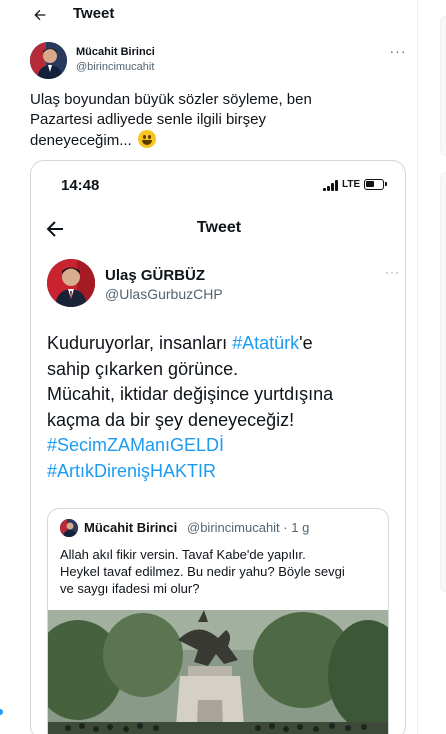 This screenshot has height=734, width=446. Describe the element at coordinates (306, 343) in the screenshot. I see `screenshot-text-segment: 'e` at that location.